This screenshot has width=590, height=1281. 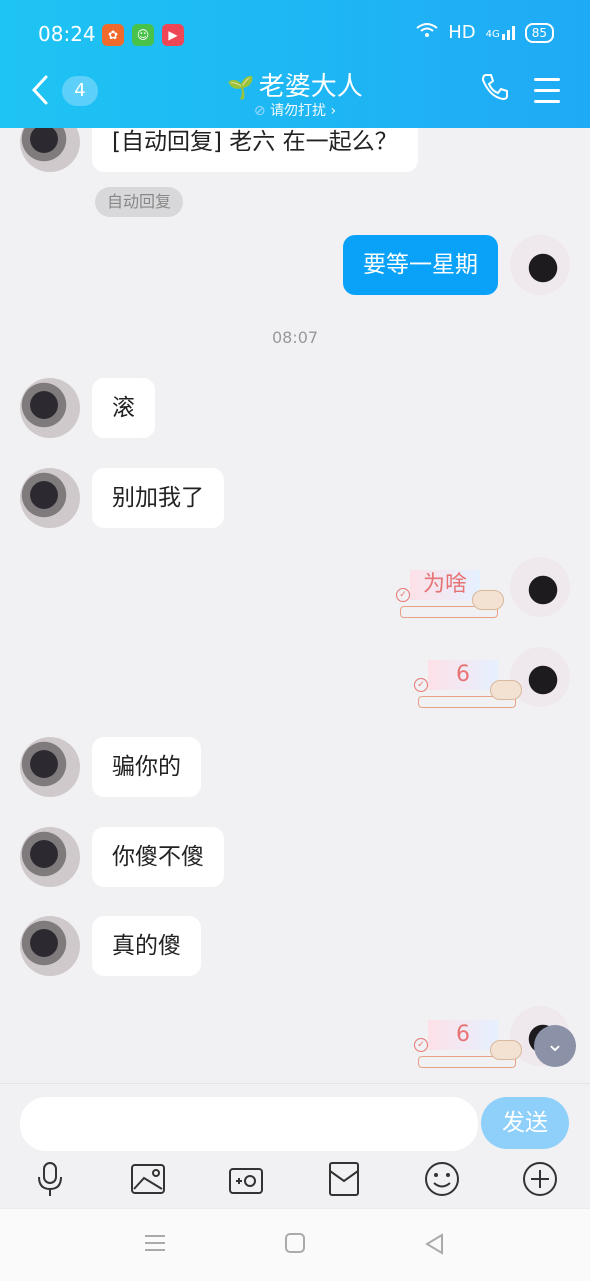 I want to click on status-time: 08:24, so click(x=67, y=34).